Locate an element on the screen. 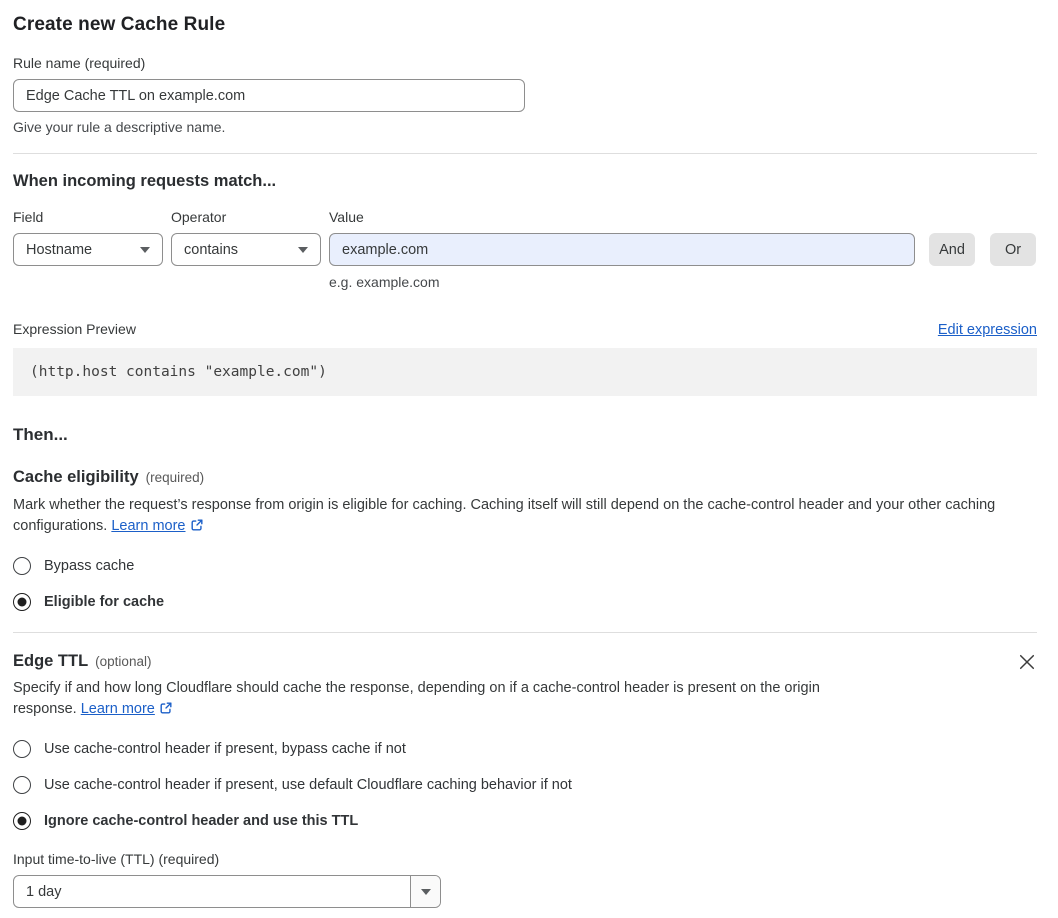 The height and width of the screenshot is (918, 1058). edge-ttl-learn-more-link: Learn more is located at coordinates (118, 709).